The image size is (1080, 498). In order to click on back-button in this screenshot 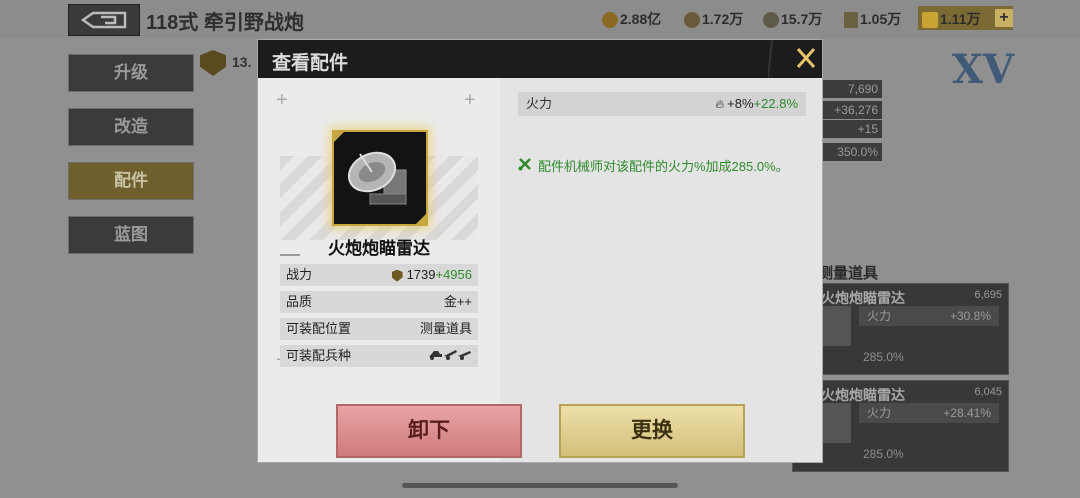, I will do `click(104, 20)`.